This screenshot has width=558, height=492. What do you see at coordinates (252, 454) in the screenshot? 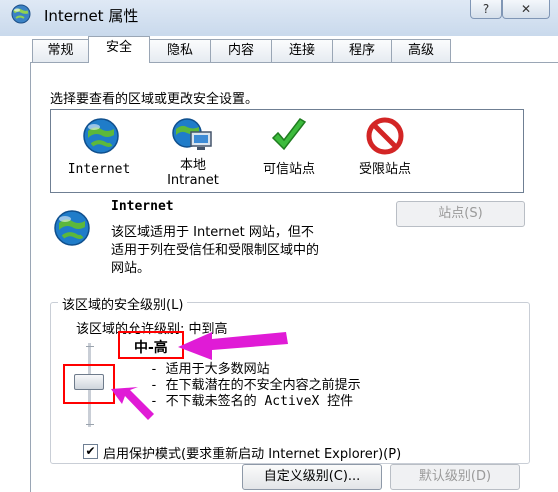
I see `protected-mode-label: 启用保护模式(要求重新启动 Internet Explorer)(P)` at bounding box center [252, 454].